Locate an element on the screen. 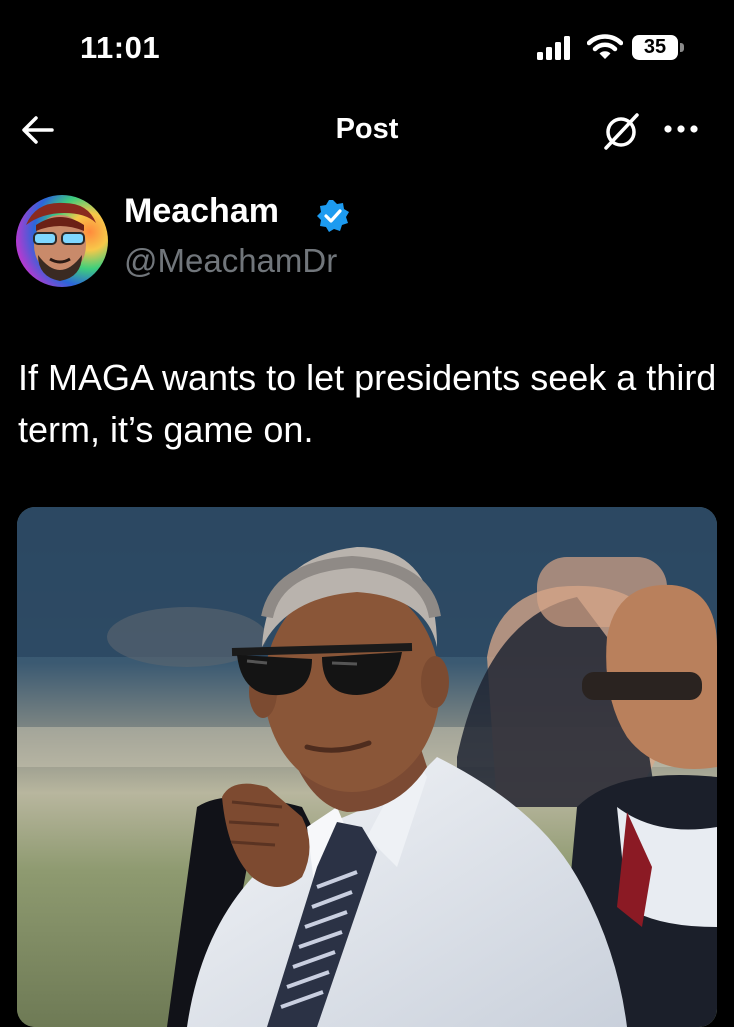 The height and width of the screenshot is (1027, 734). author-display-name: Meacham is located at coordinates (201, 211).